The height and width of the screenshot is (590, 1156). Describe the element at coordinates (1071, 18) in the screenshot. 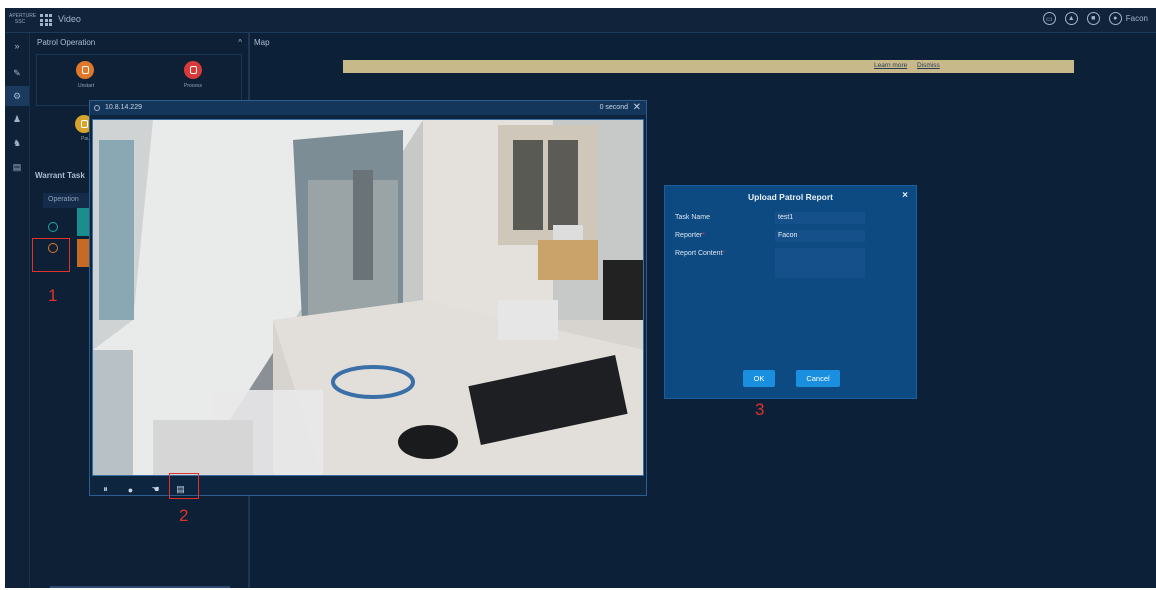

I see `bell-icon: ▲` at that location.